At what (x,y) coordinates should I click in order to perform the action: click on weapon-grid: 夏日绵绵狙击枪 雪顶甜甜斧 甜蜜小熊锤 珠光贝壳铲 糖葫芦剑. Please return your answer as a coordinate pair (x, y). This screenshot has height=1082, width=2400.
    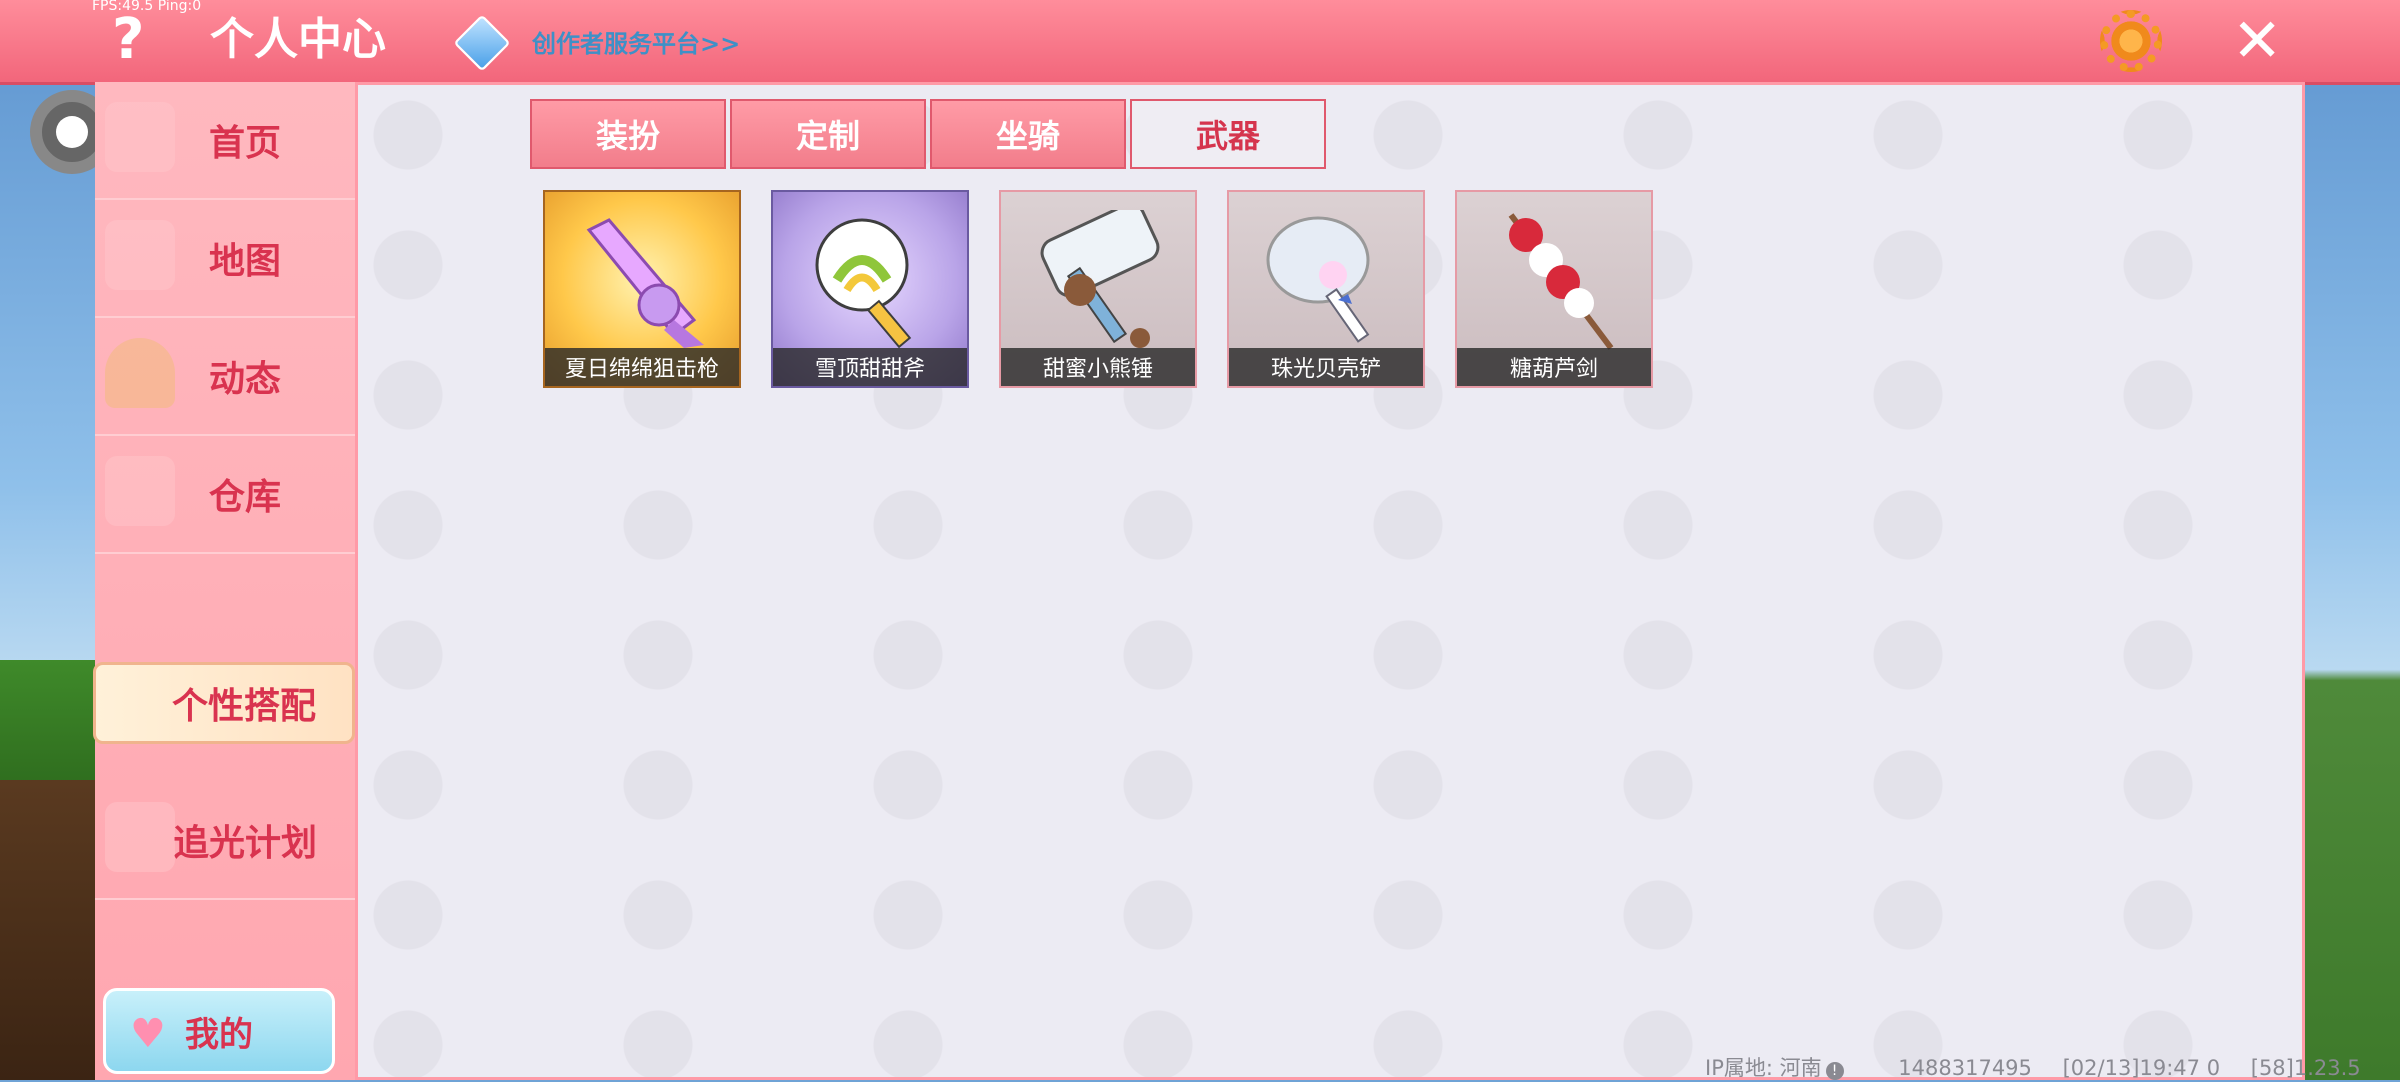
    Looking at the image, I should click on (1098, 289).